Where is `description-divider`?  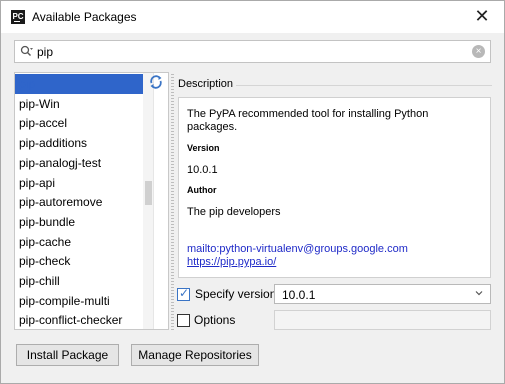 description-divider is located at coordinates (364, 85).